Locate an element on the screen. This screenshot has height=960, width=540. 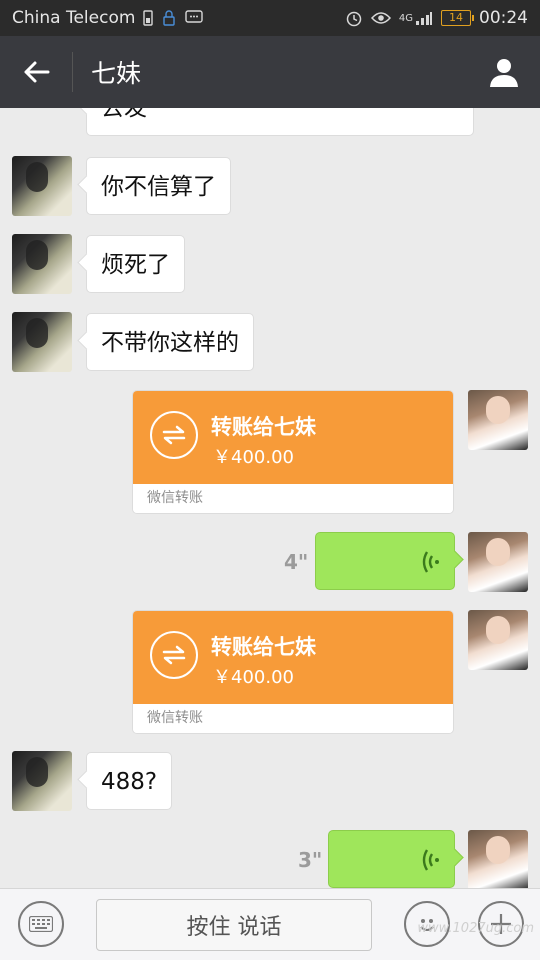
carrier-label: China Telecom is located at coordinates (74, 18).